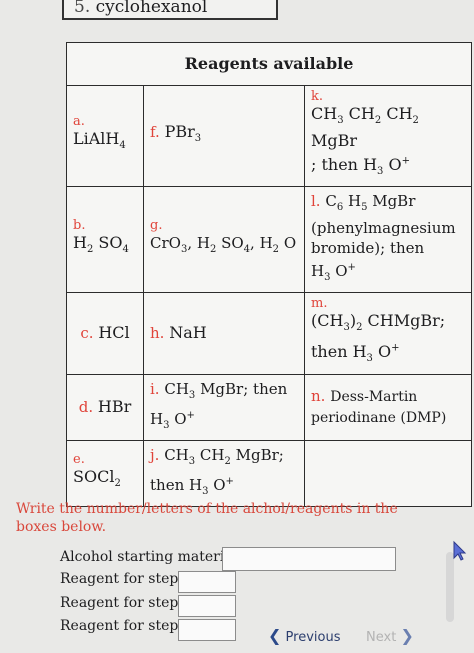 The width and height of the screenshot is (474, 653). I want to click on reagent-letter: e., so click(79, 459).